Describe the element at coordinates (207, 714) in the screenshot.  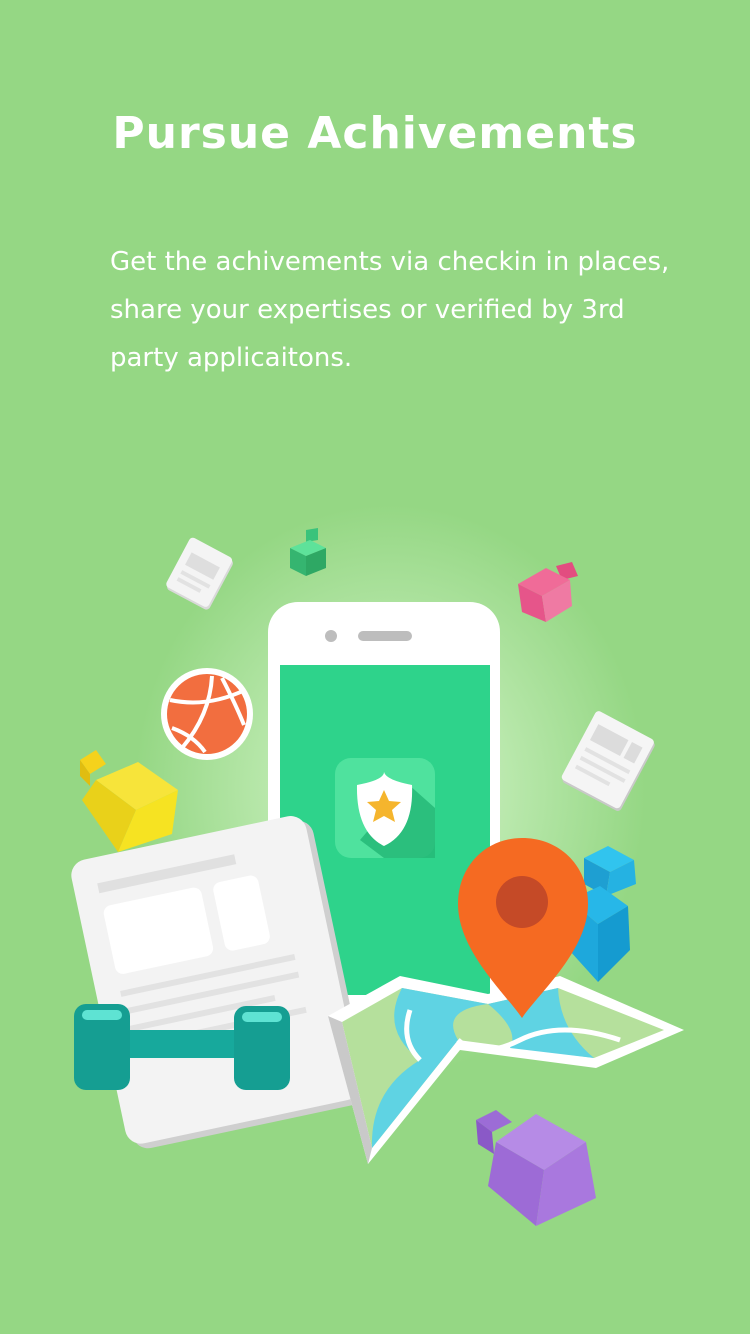
I see `basketball-icon` at that location.